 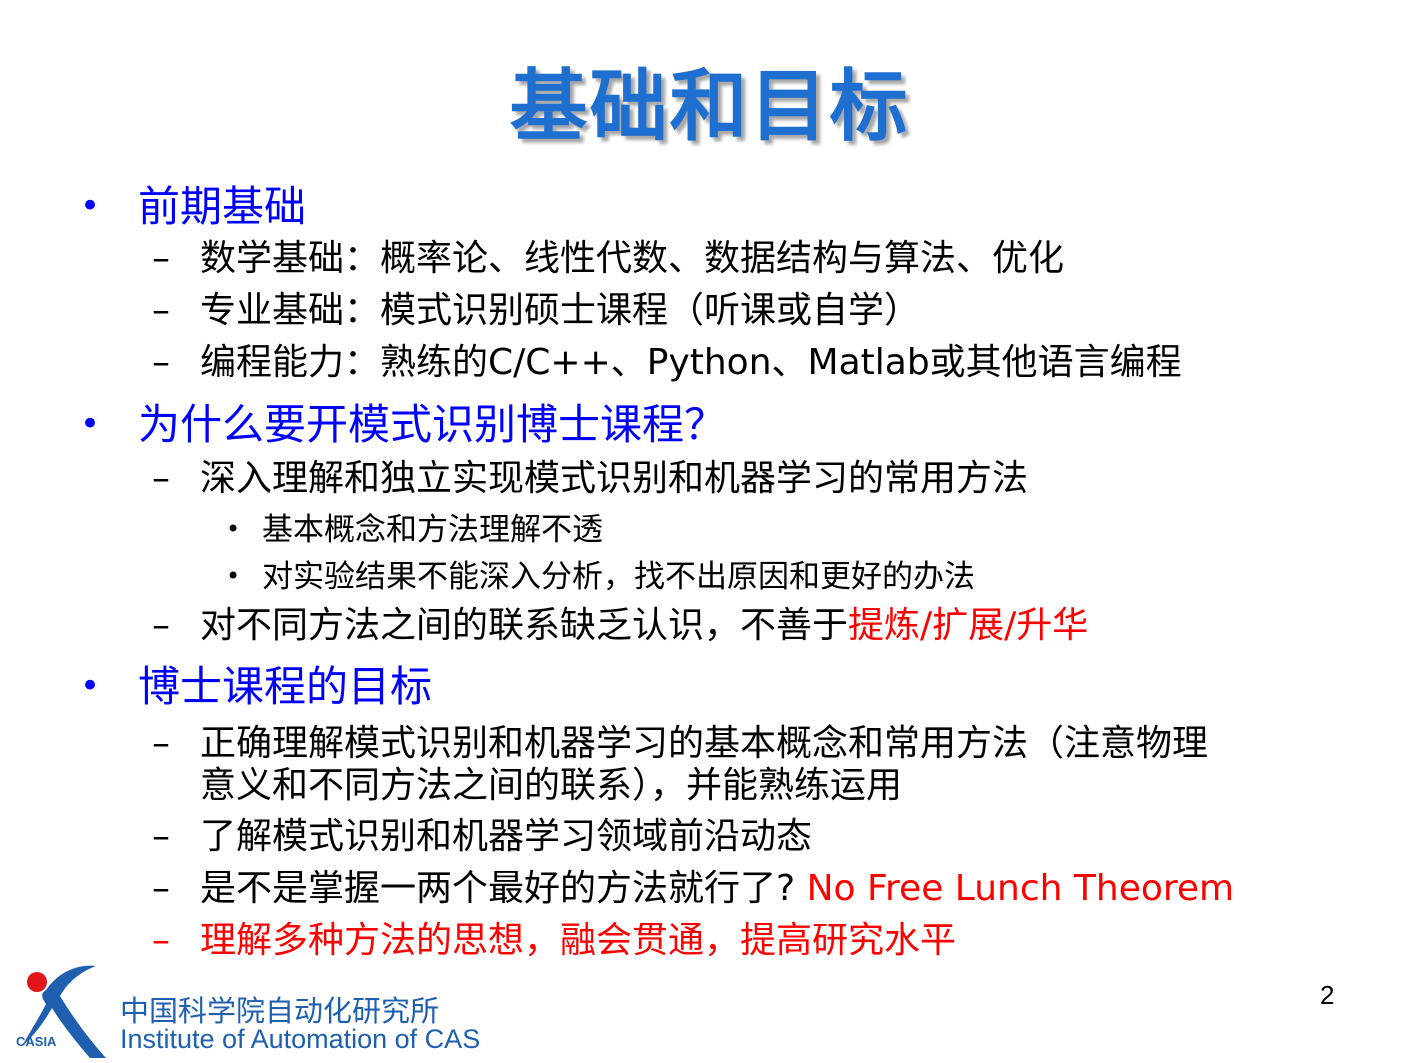 I want to click on list-item-programming: – 编程能力：熟练的C/C++、Python、Matlab或其他语言编程, so click(x=667, y=363).